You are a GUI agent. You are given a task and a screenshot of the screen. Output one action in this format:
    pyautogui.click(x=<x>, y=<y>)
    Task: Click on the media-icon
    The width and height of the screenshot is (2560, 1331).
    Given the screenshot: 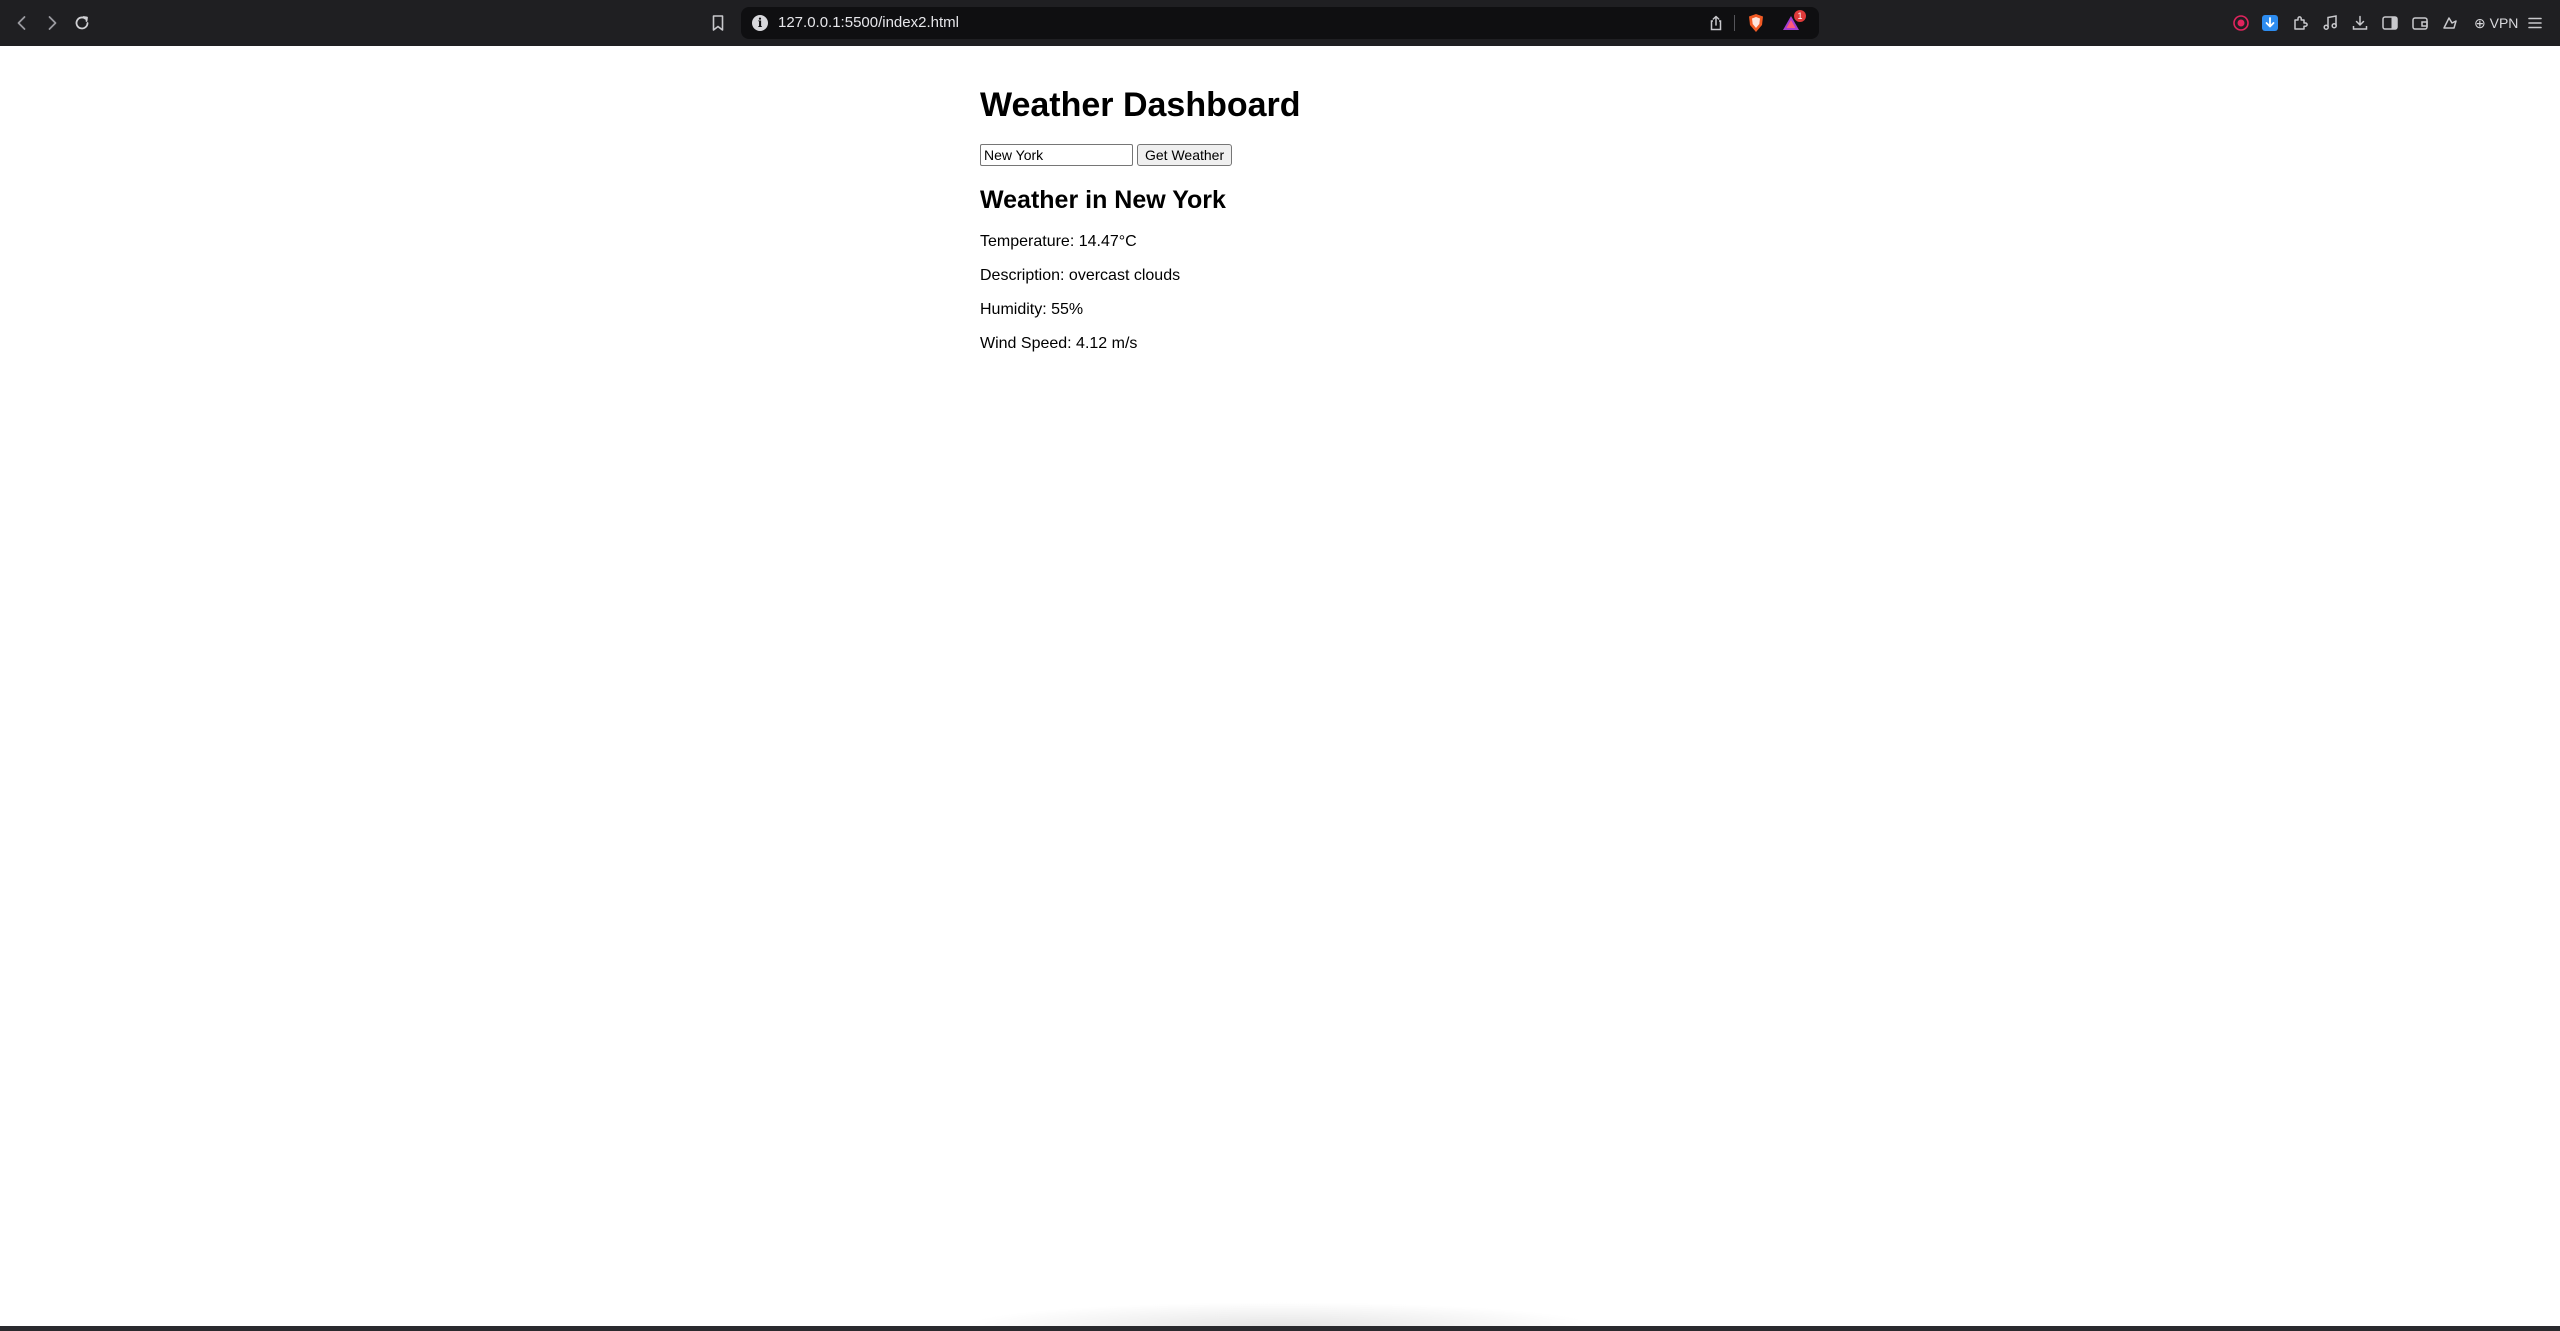 What is the action you would take?
    pyautogui.click(x=2330, y=23)
    